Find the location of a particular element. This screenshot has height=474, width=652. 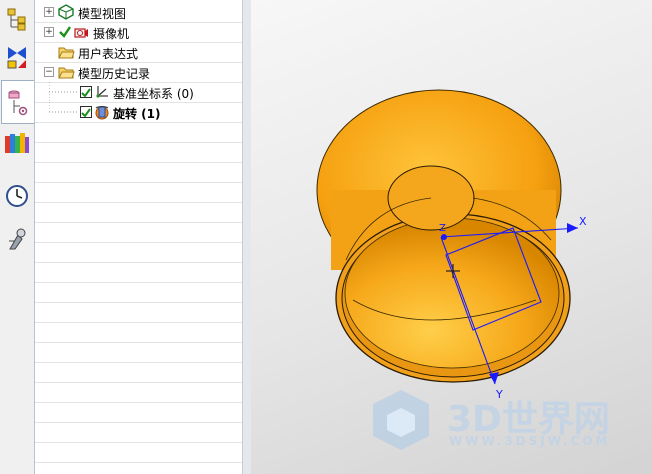

tree-label: 旋转 (1) is located at coordinates (137, 114).